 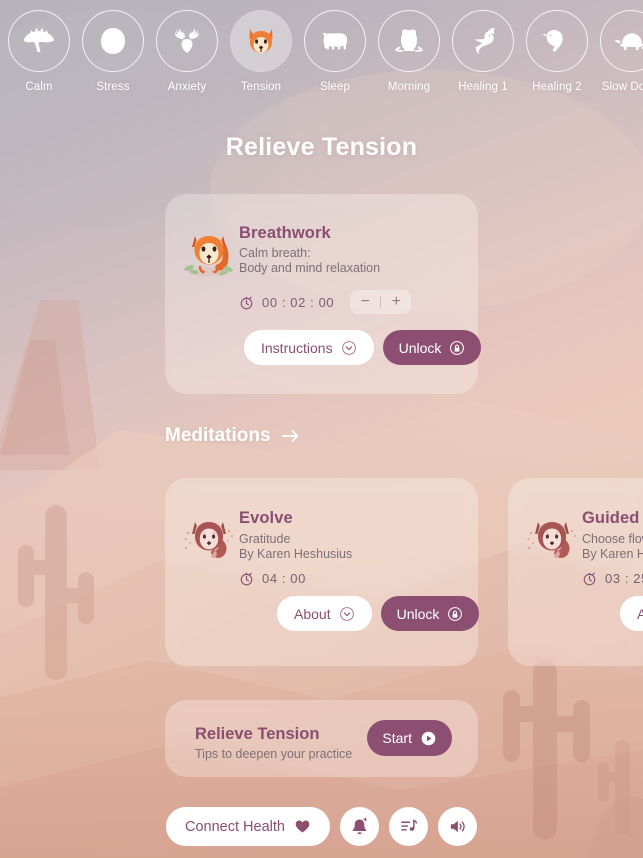 What do you see at coordinates (612, 539) in the screenshot?
I see `guided-subtitle-1: Choose flow` at bounding box center [612, 539].